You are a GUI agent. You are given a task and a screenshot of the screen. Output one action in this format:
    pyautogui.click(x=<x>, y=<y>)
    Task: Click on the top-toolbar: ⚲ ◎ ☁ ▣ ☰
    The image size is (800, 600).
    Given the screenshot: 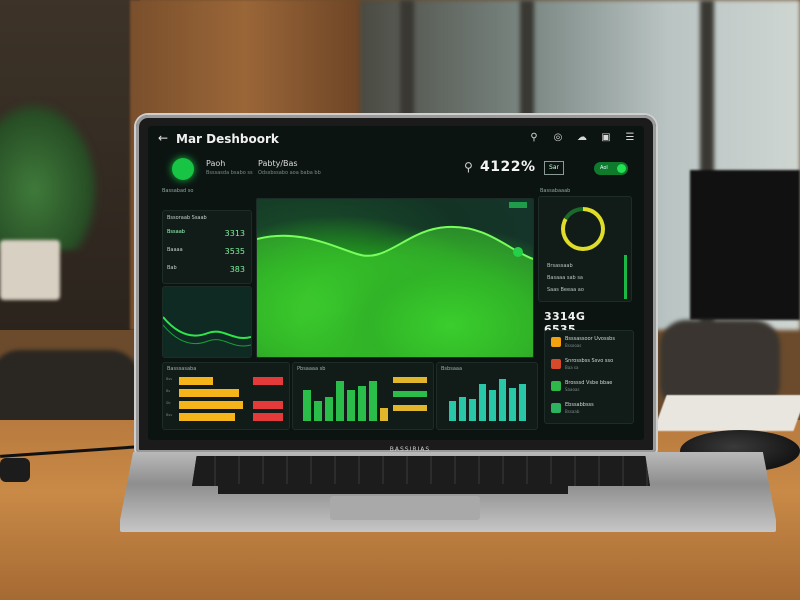 What is the action you would take?
    pyautogui.click(x=582, y=137)
    